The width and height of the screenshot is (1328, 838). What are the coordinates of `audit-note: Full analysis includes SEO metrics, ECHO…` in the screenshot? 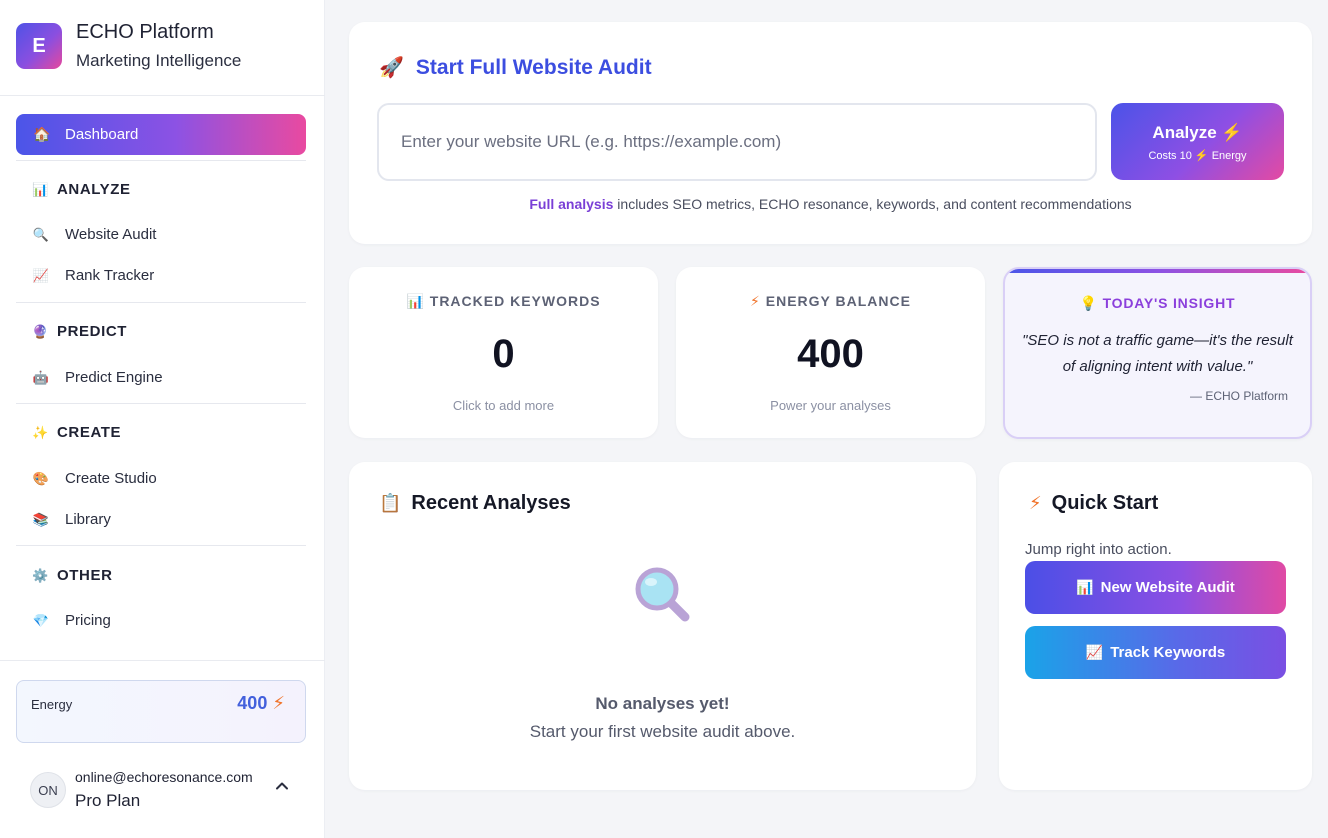 It's located at (830, 204).